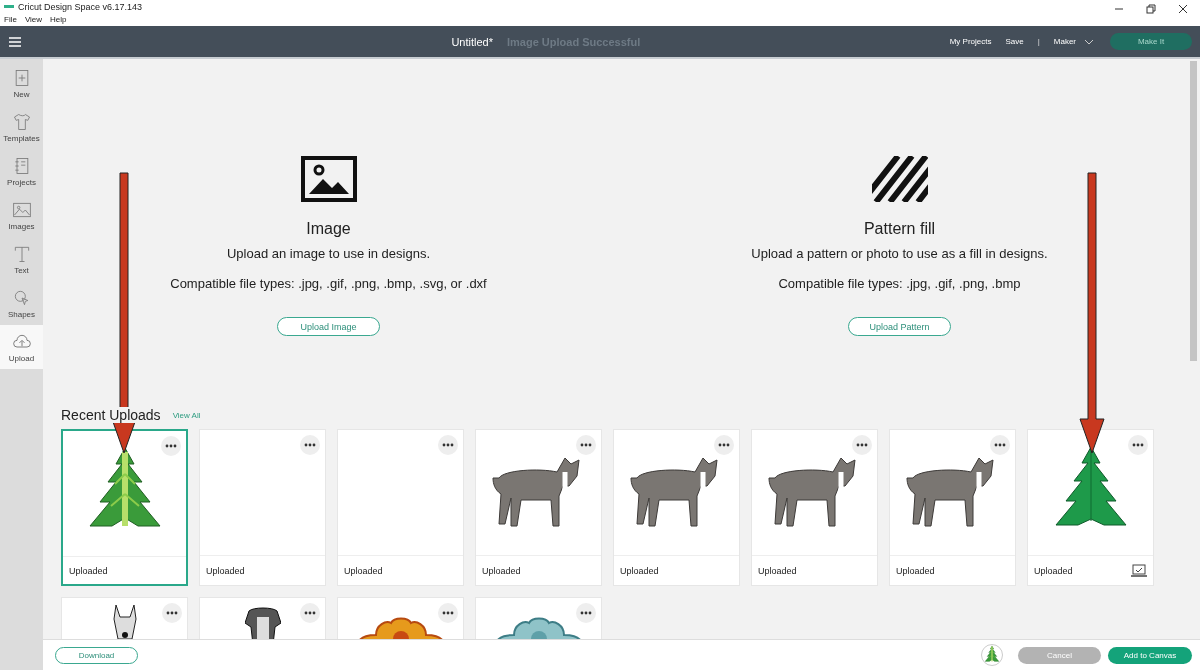 The height and width of the screenshot is (670, 1200). What do you see at coordinates (472, 41) in the screenshot?
I see `project-title: Untitled*` at bounding box center [472, 41].